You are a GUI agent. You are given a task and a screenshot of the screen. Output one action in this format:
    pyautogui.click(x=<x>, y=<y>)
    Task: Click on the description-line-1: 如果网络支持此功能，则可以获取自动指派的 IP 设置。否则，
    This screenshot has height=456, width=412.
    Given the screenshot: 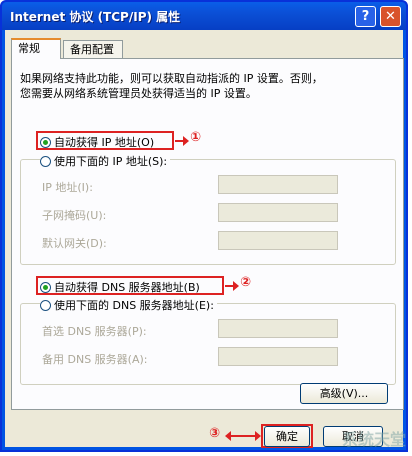 What is the action you would take?
    pyautogui.click(x=171, y=78)
    